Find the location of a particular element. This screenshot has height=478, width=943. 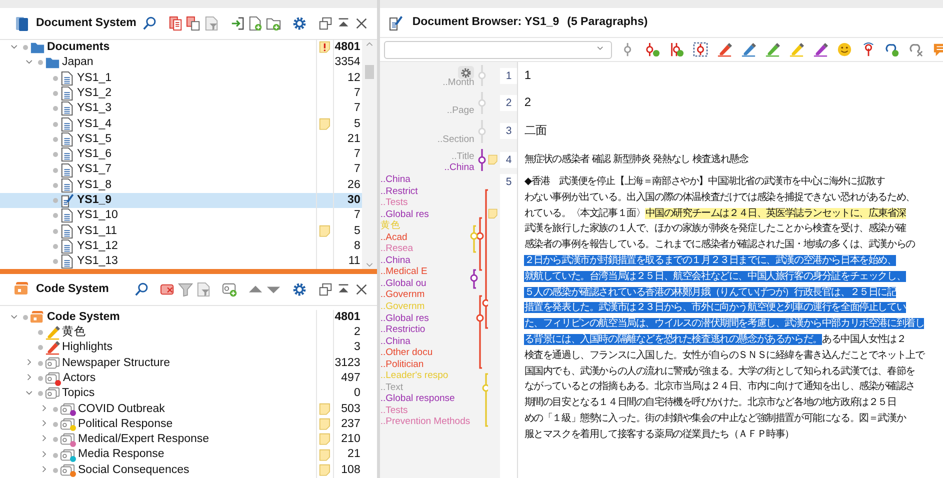

smiley-icon is located at coordinates (844, 49).